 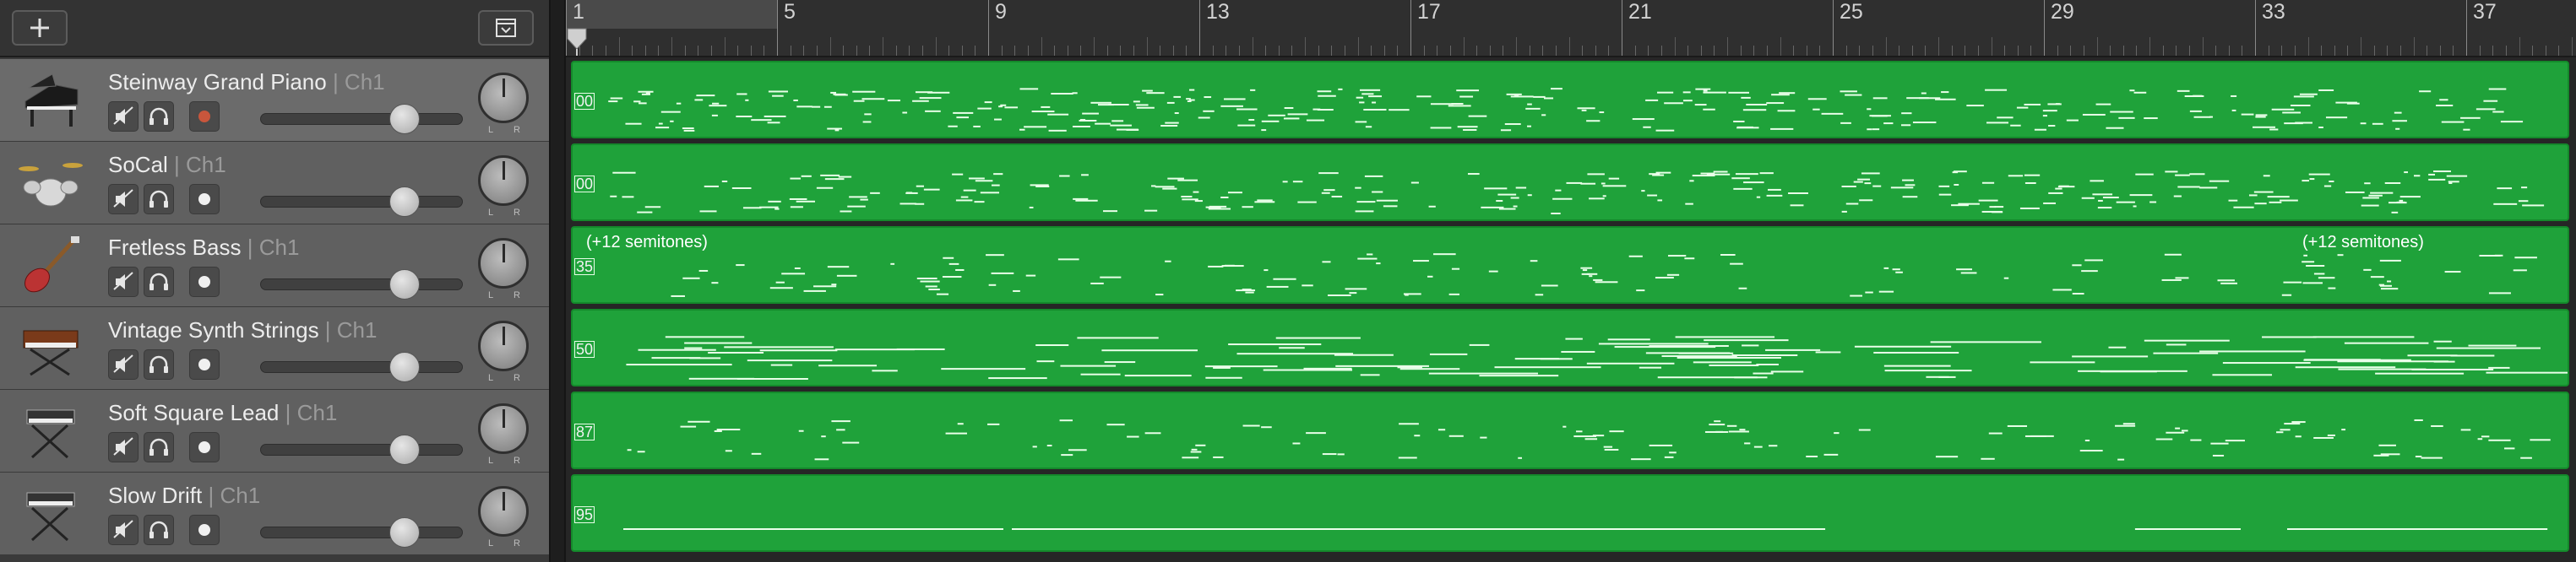 What do you see at coordinates (557, 281) in the screenshot?
I see `panel-splitter` at bounding box center [557, 281].